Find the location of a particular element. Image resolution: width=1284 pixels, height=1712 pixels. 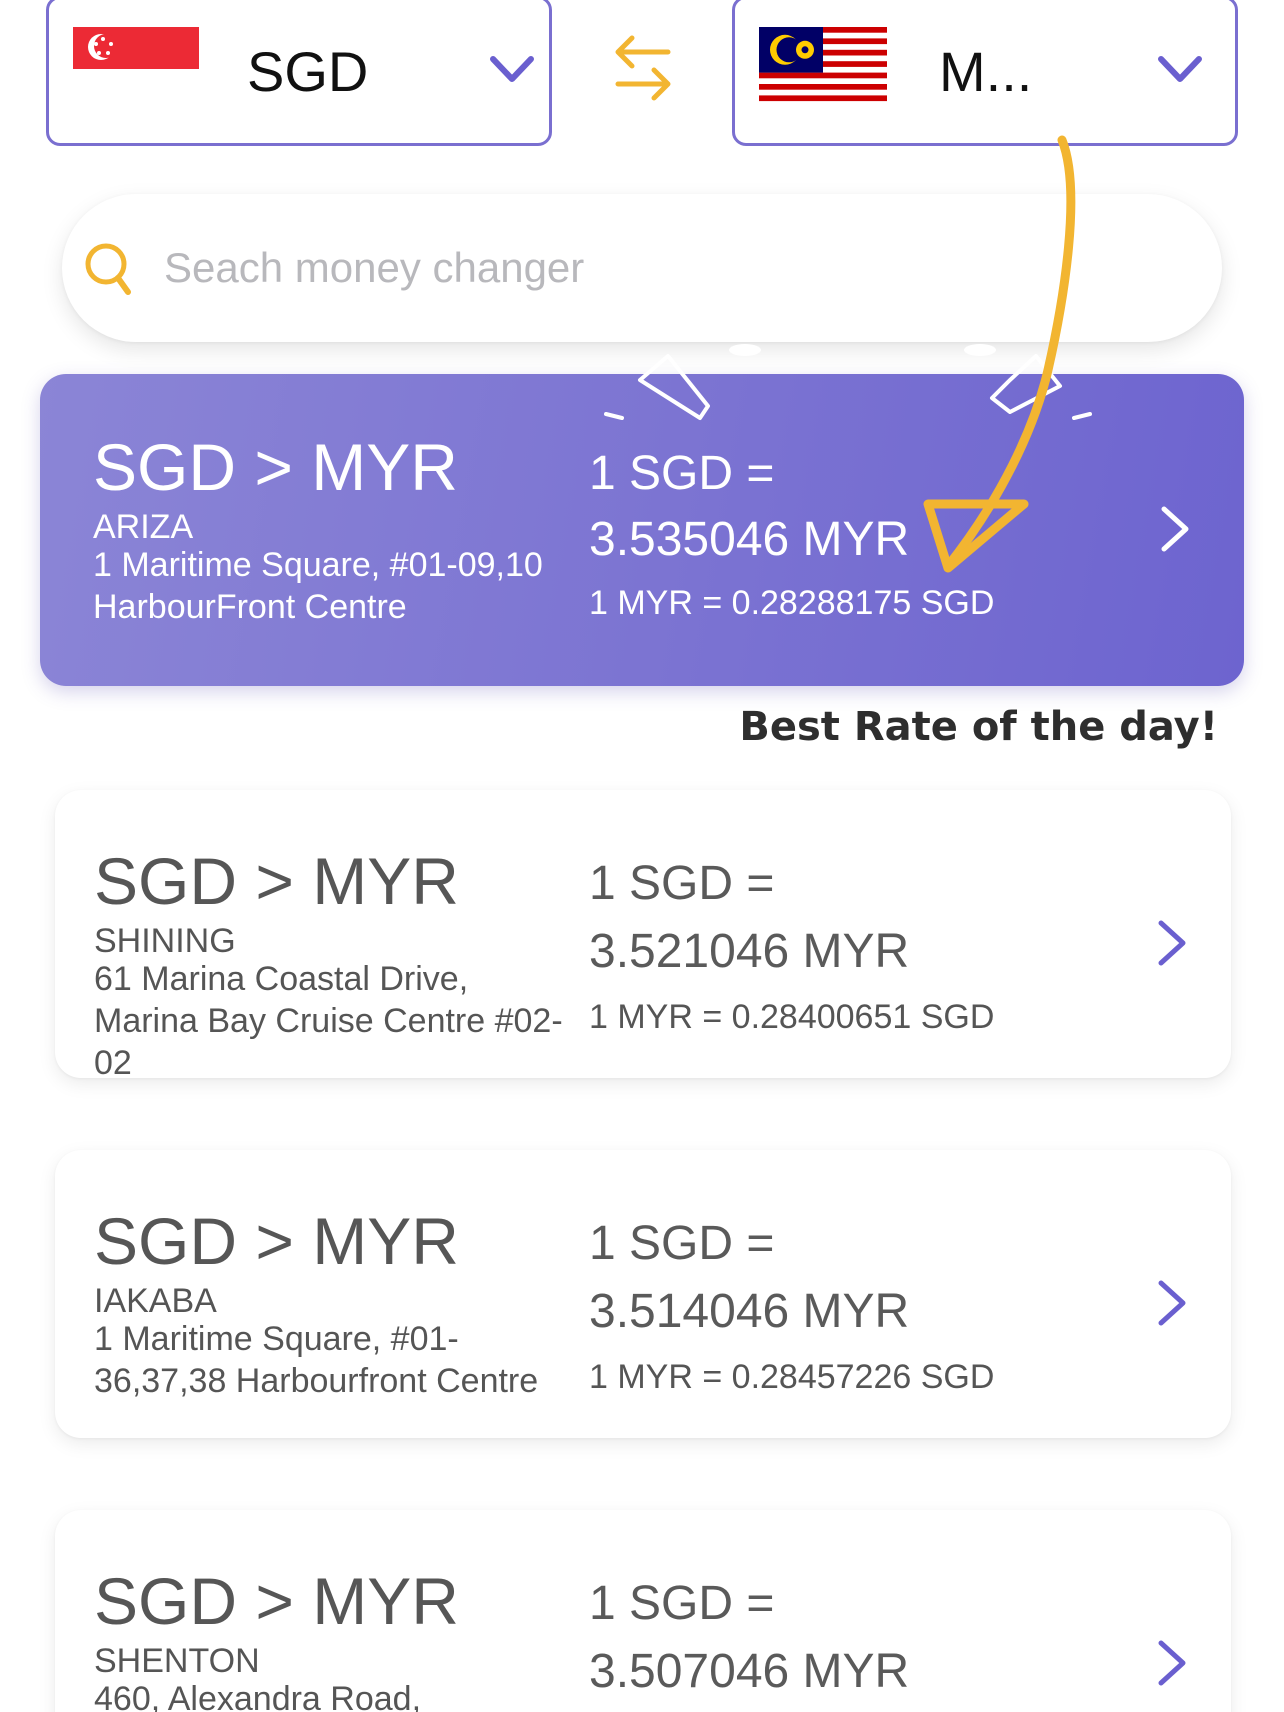

inverse-rate: 1 MYR = 0.28288175 SGD is located at coordinates (792, 603).